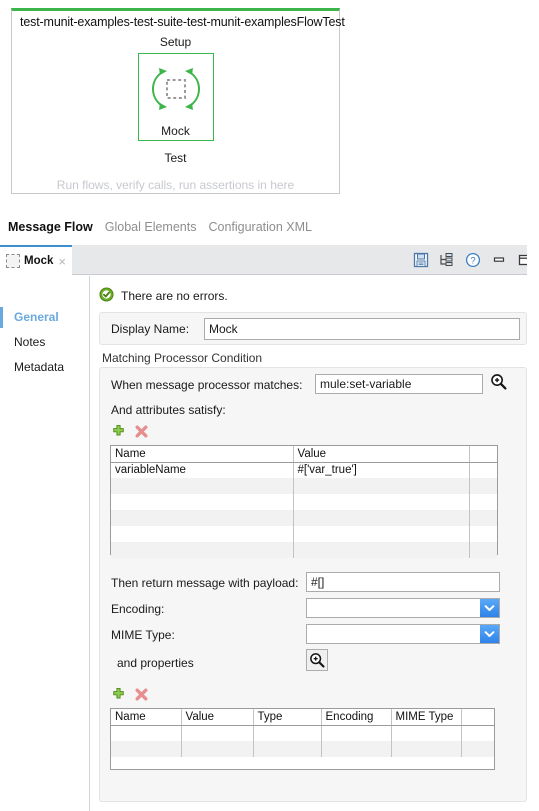 This screenshot has height=811, width=539. I want to click on tab-global-elements: Global Elements, so click(151, 227).